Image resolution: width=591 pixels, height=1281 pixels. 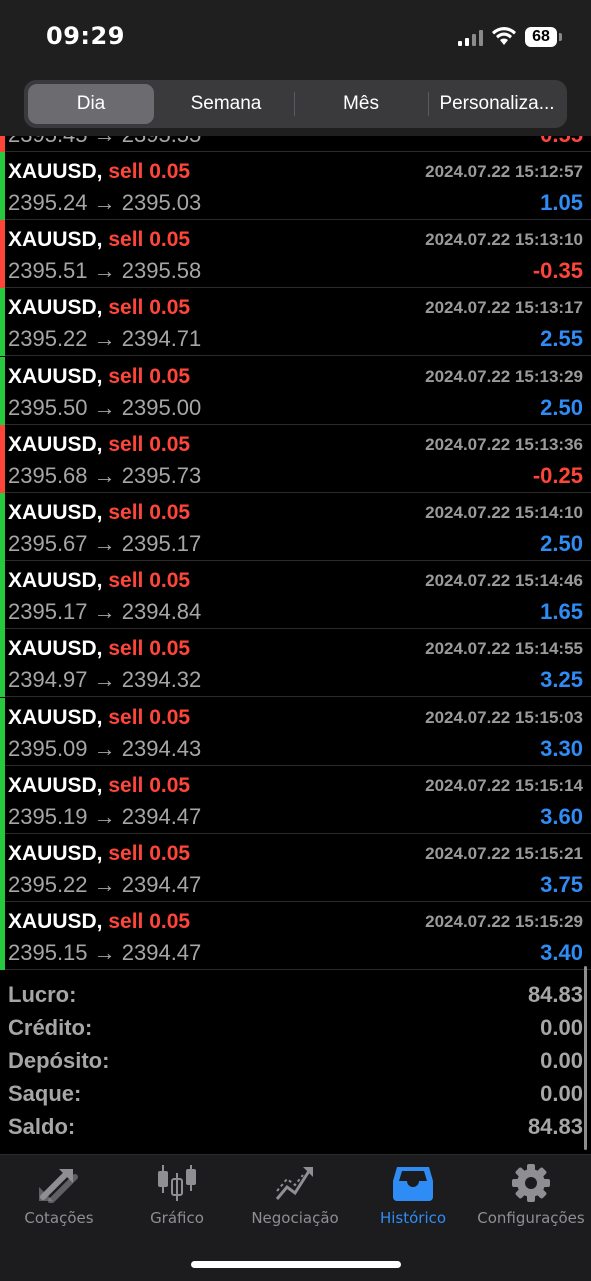 I want to click on trade-datetime: 2024.07.22 15:13:29, so click(x=504, y=376).